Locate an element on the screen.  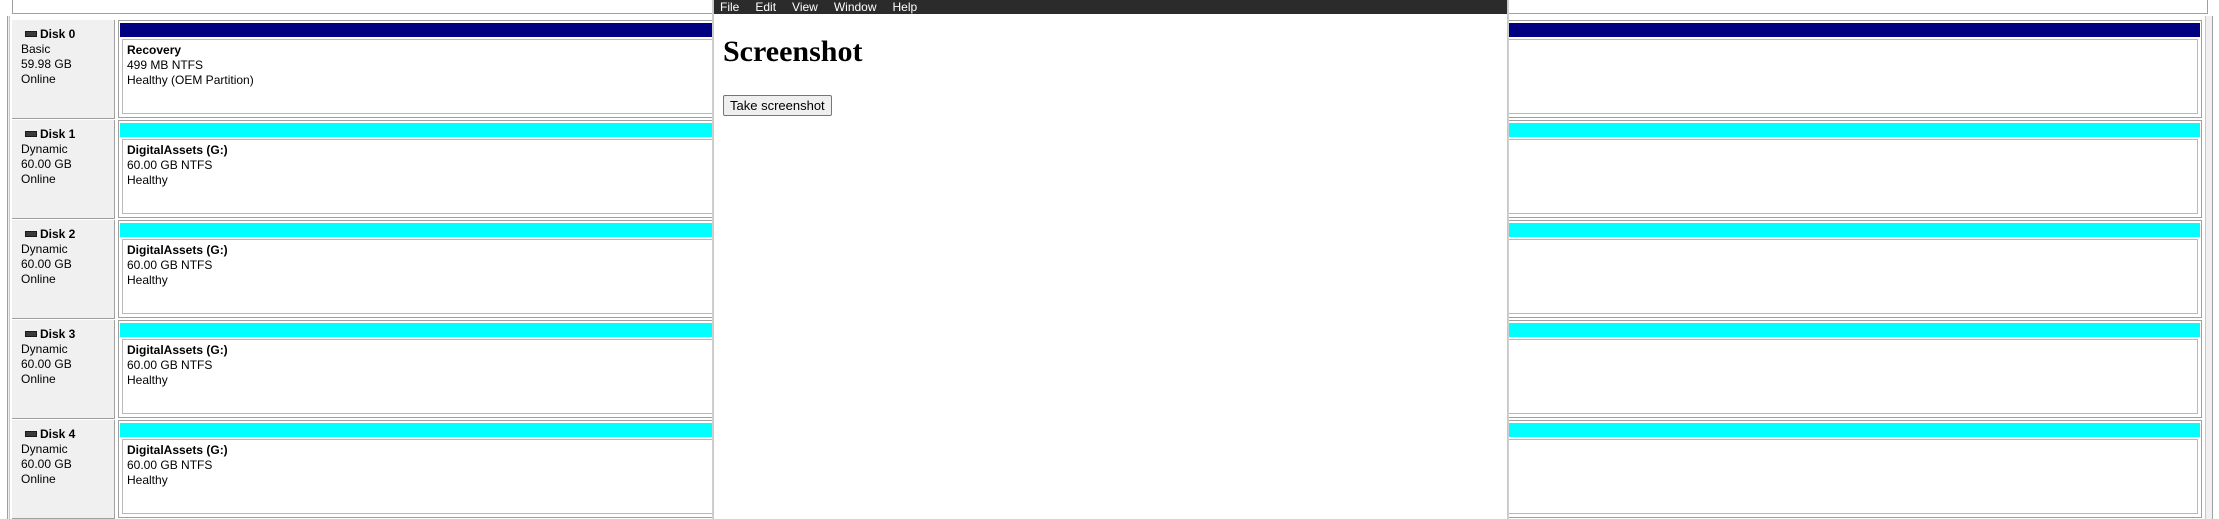
disk-info-0: Disk 0 Basic 59.98 GB Online is located at coordinates (63, 69).